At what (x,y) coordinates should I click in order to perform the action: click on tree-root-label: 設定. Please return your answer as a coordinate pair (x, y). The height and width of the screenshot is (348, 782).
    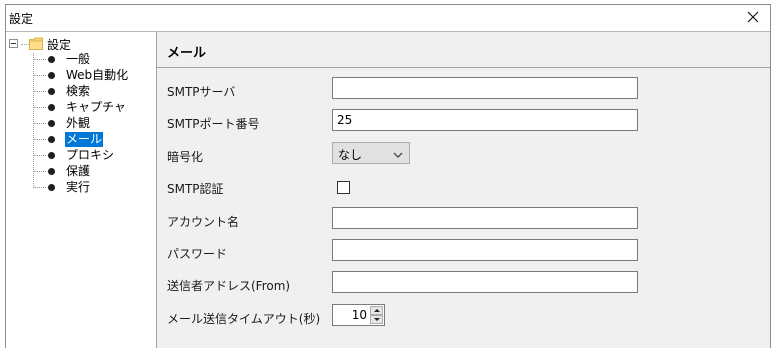
    Looking at the image, I should click on (59, 45).